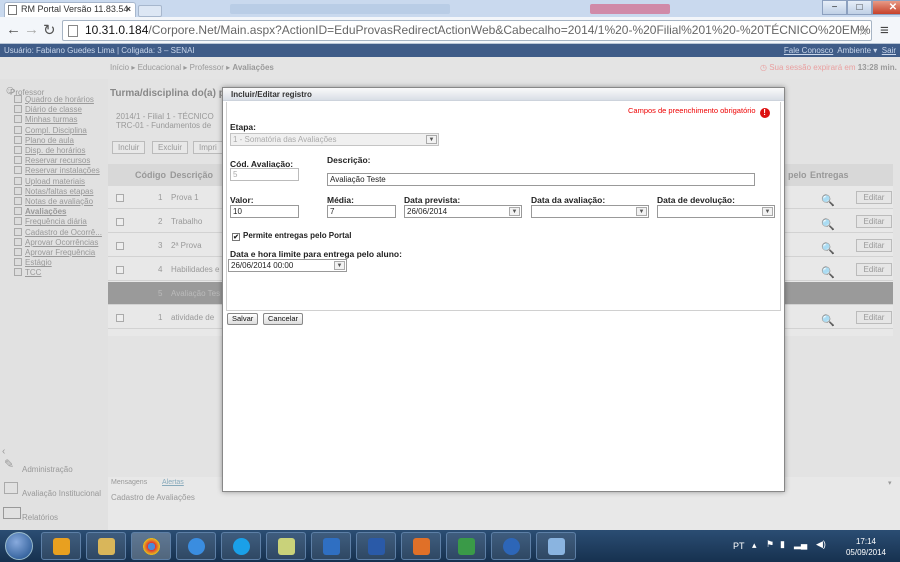 This screenshot has height=562, width=900. I want to click on battery-icon: ▮, so click(782, 544).